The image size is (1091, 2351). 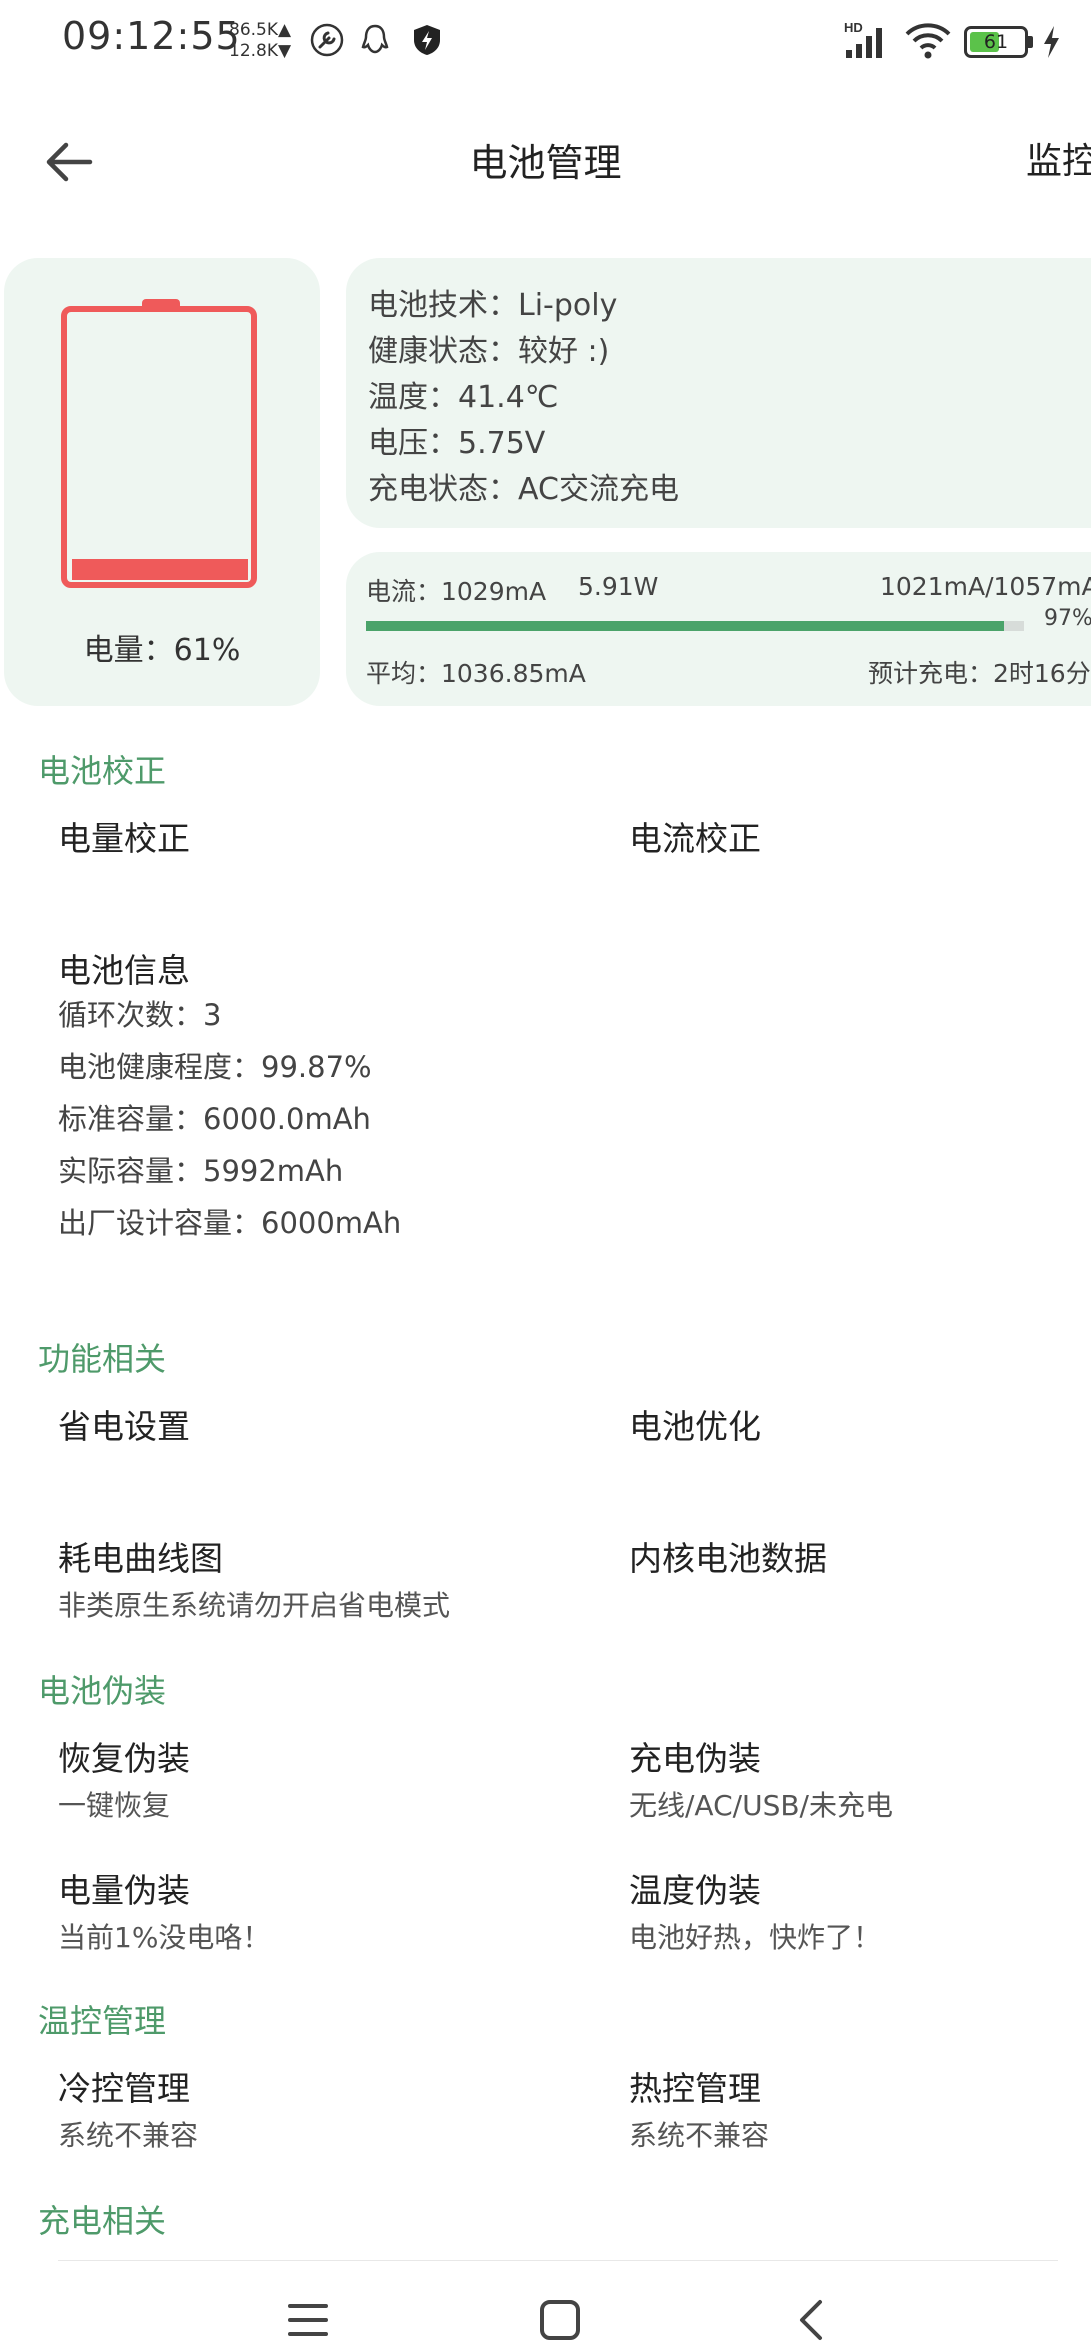 What do you see at coordinates (493, 305) in the screenshot?
I see `battery-tech: 电池技术：Li-poly` at bounding box center [493, 305].